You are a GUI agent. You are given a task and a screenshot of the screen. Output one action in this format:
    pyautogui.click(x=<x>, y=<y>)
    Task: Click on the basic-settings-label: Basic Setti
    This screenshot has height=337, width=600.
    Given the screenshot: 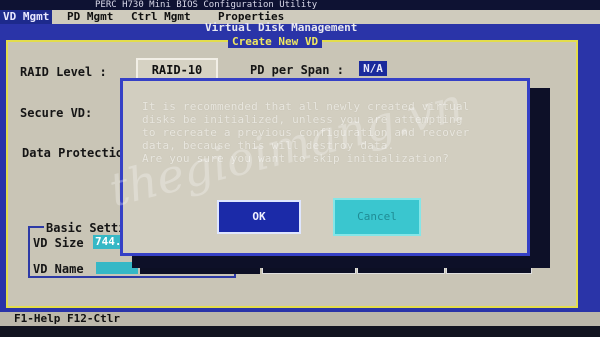 What is the action you would take?
    pyautogui.click(x=86, y=228)
    